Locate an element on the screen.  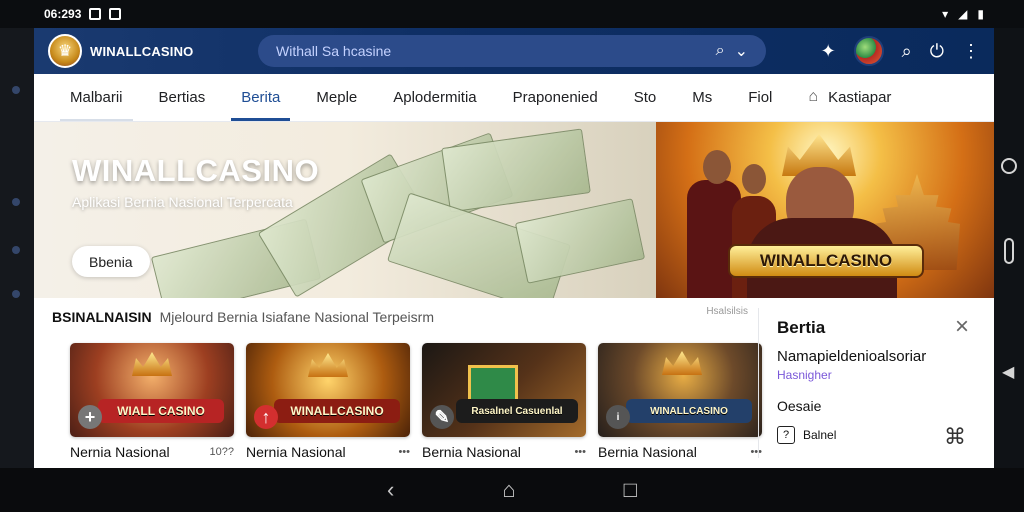
edit-icon: ✎ is located at coordinates (442, 417).